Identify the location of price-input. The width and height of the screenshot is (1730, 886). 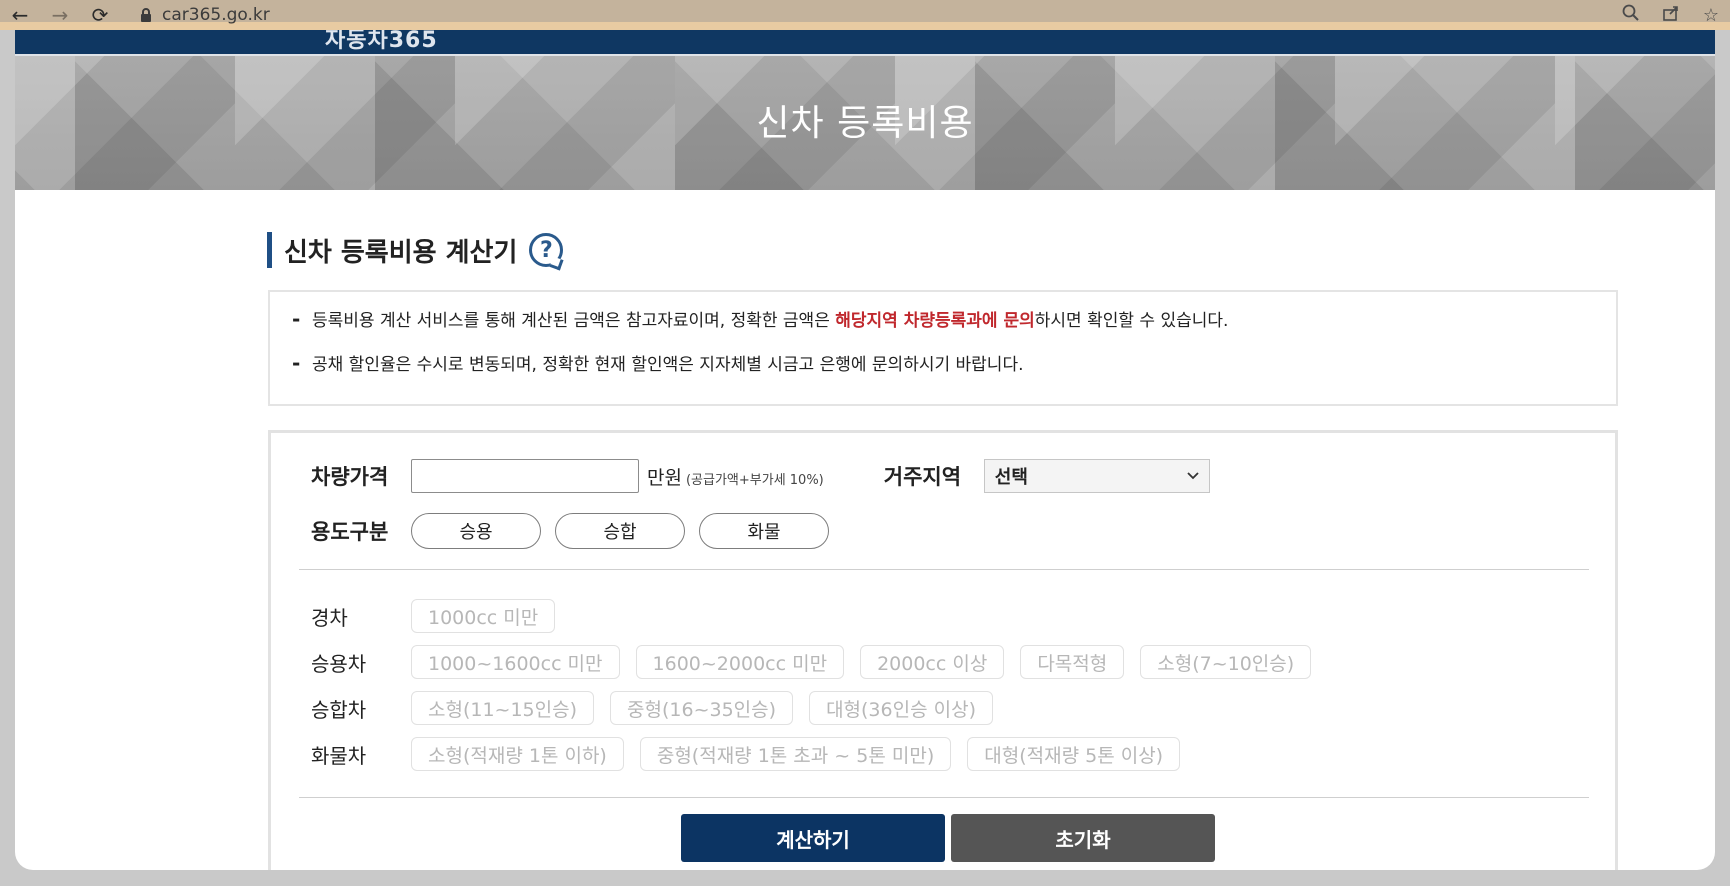
(525, 476).